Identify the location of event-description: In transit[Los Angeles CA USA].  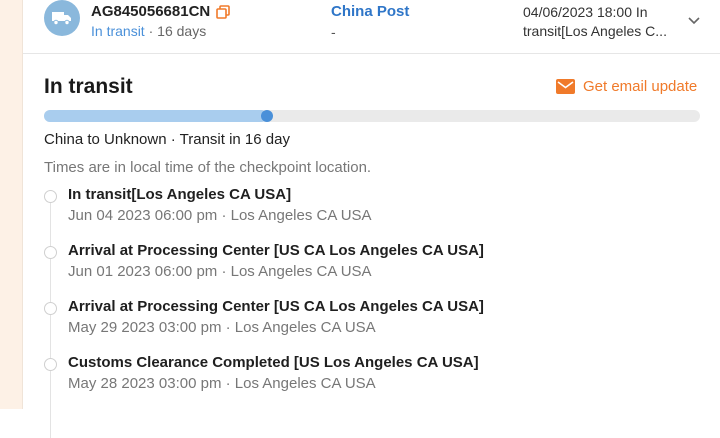
(180, 194).